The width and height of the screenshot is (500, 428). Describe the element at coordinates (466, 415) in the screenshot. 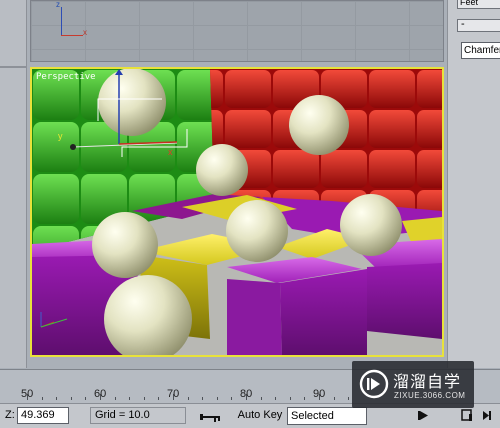

I see `next-frame-icon` at that location.